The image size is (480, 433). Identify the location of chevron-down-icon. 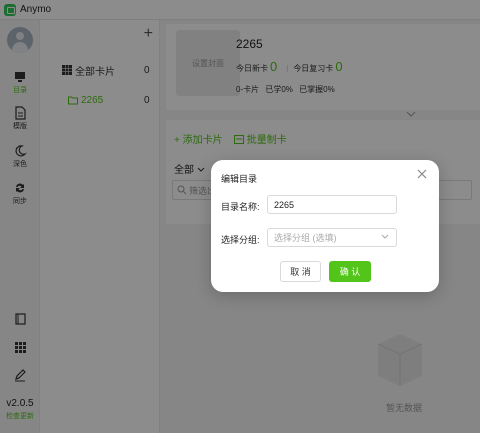
(385, 236).